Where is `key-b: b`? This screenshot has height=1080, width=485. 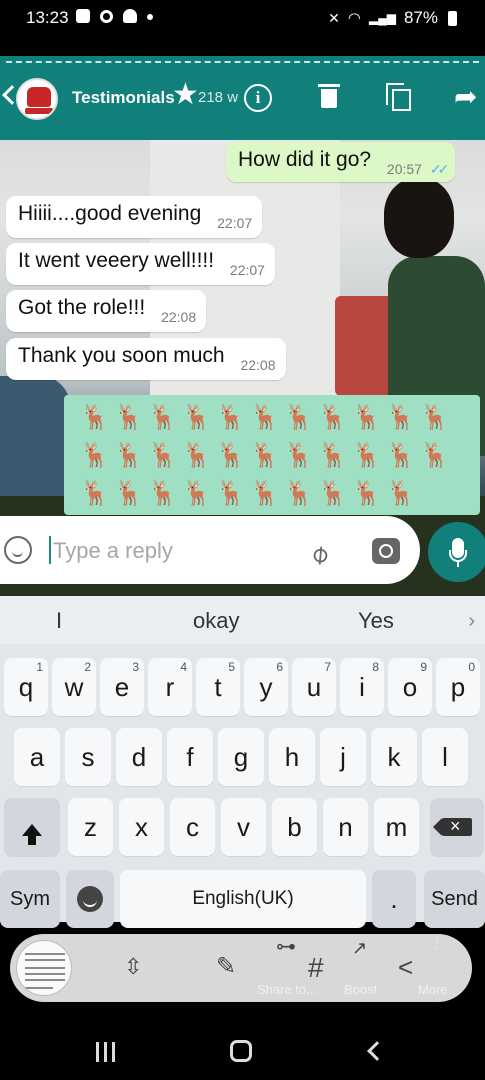 key-b: b is located at coordinates (294, 827).